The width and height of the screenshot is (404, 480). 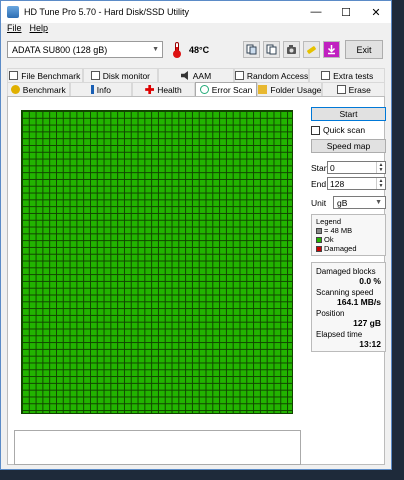 I want to click on scanning-speed-label: Scanning speed, so click(x=345, y=292).